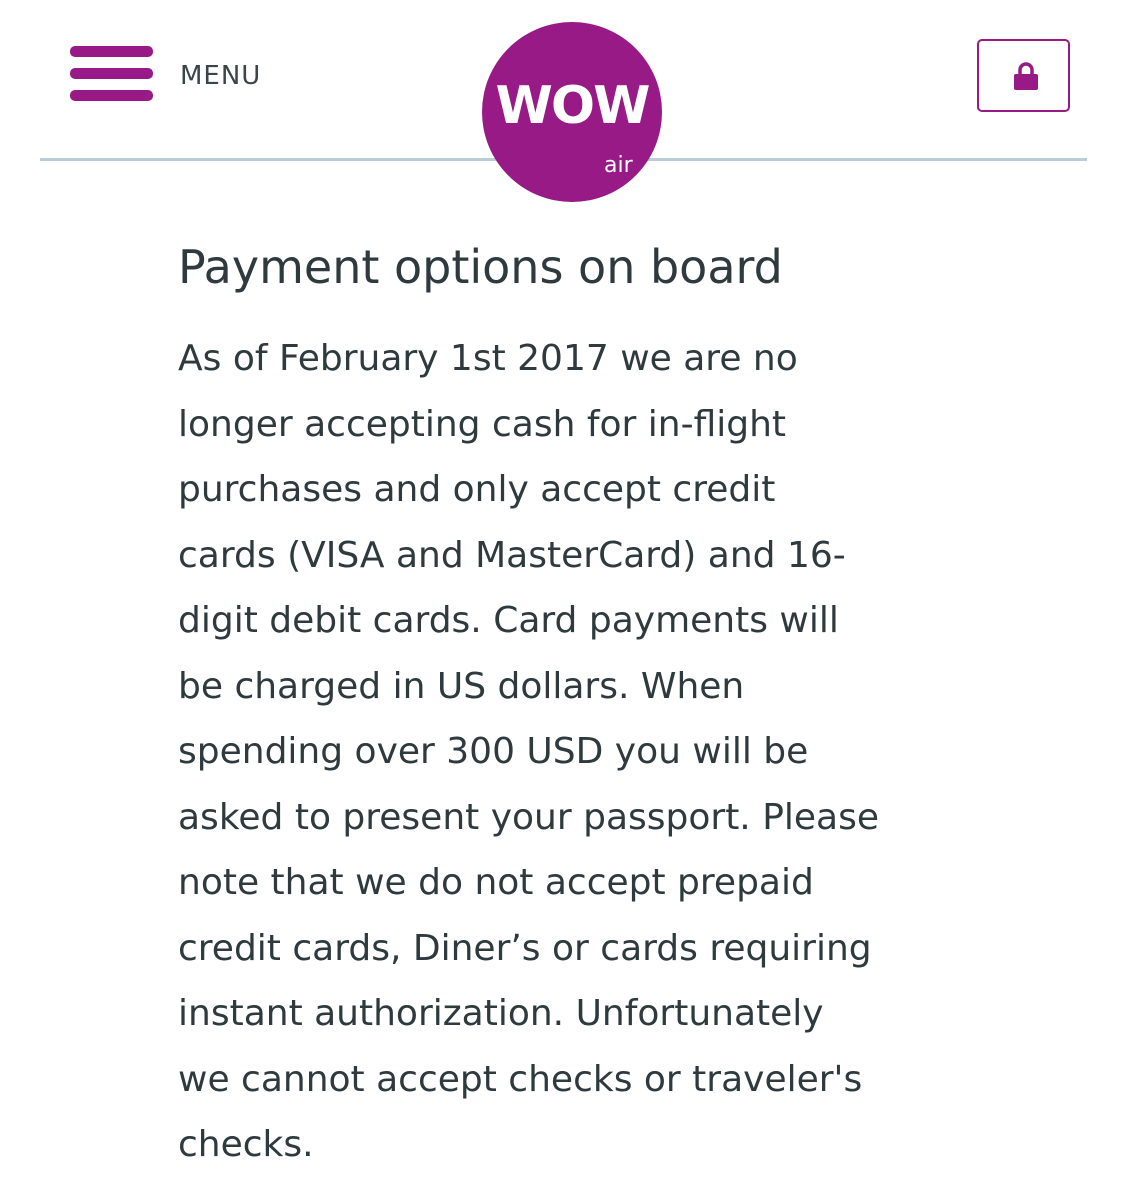  What do you see at coordinates (482, 424) in the screenshot?
I see `paragraph-line: longer accepting cash for in-flight` at bounding box center [482, 424].